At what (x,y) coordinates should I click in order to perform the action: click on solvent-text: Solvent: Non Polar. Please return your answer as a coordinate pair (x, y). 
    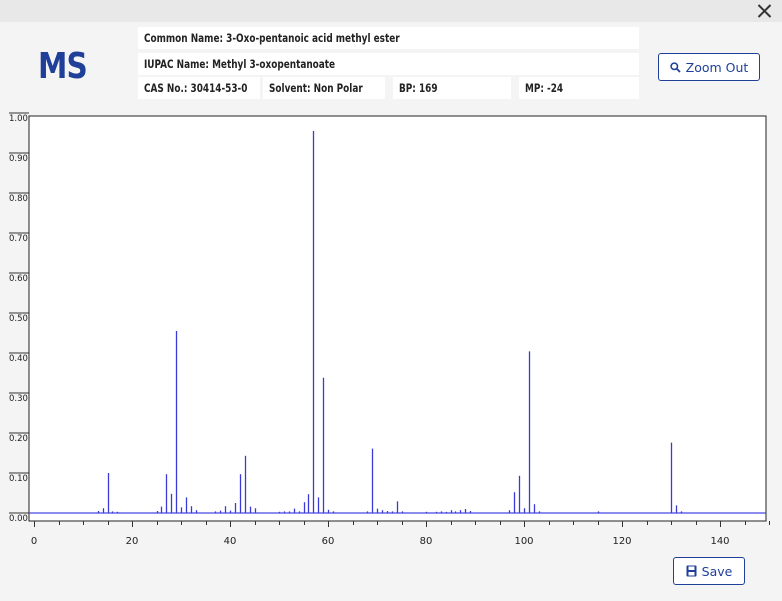
    Looking at the image, I should click on (316, 88).